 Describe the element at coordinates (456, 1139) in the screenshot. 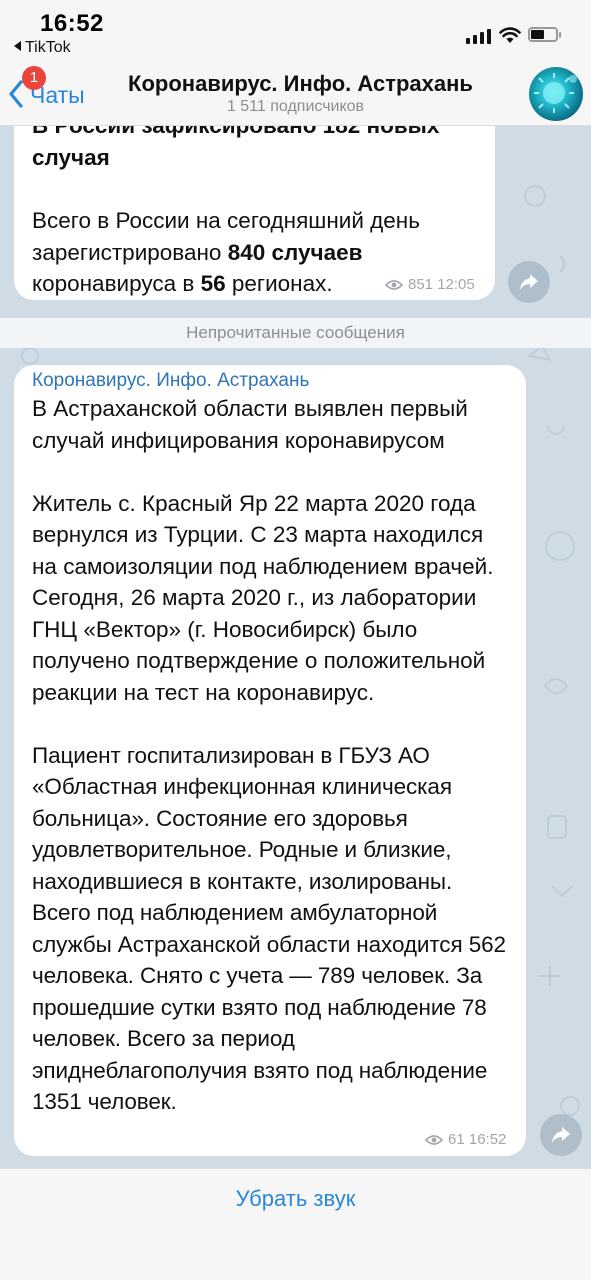

I see `view-count: 61` at that location.